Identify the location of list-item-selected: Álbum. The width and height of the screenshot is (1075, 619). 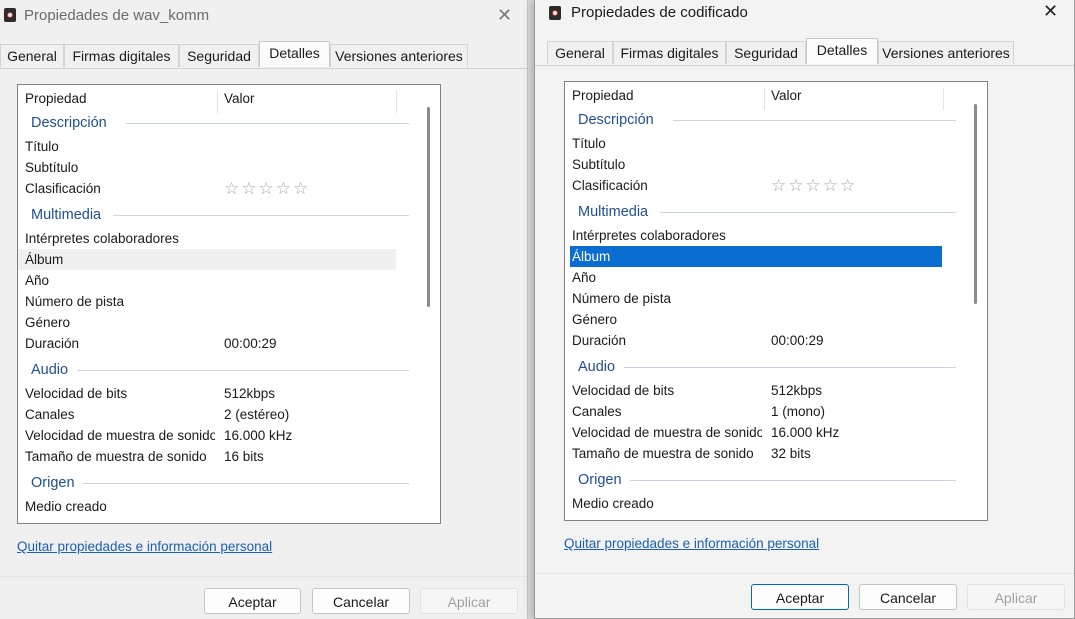
(756, 256).